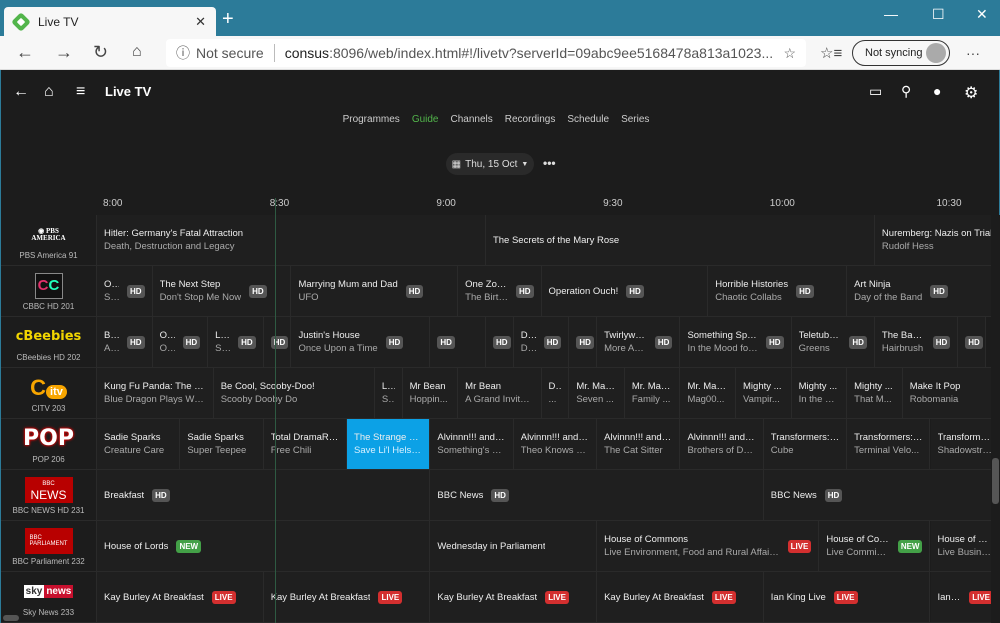 This screenshot has width=1000, height=623. What do you see at coordinates (946, 393) in the screenshot?
I see `program-cell: Make It Pop Robomania` at bounding box center [946, 393].